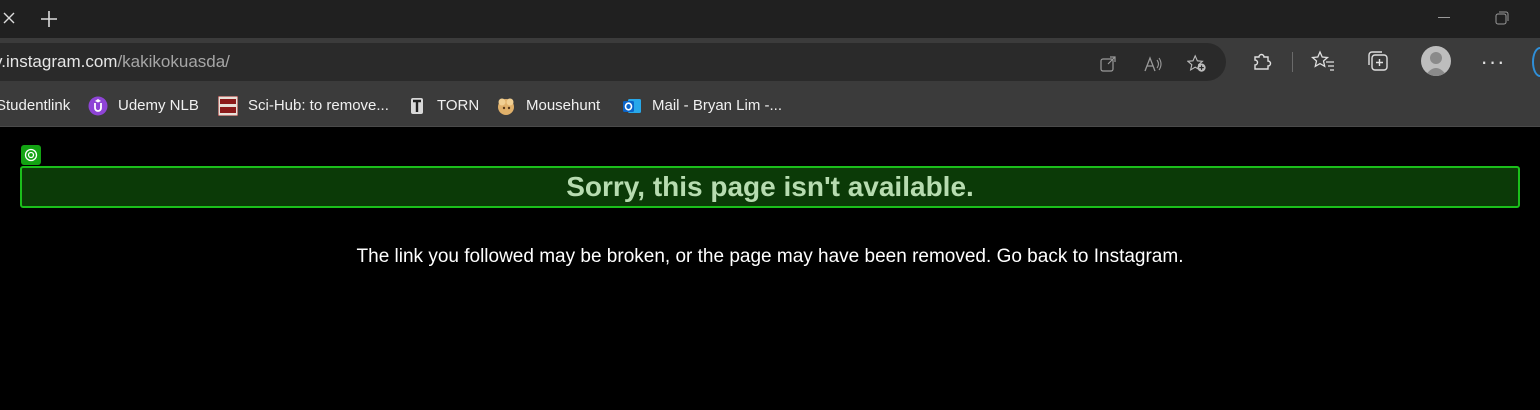 Image resolution: width=1540 pixels, height=410 pixels. Describe the element at coordinates (632, 106) in the screenshot. I see `outlook-icon` at that location.